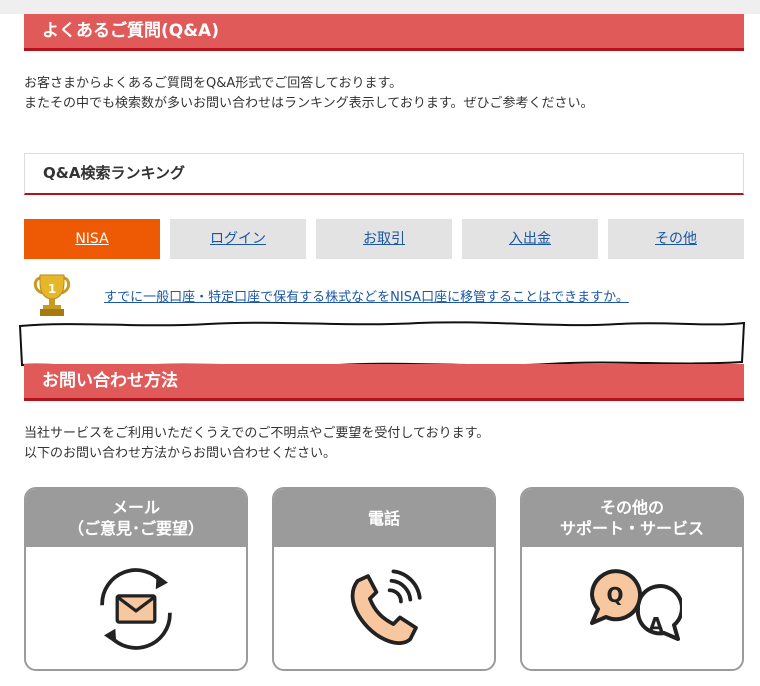  Describe the element at coordinates (632, 518) in the screenshot. I see `card-title: その他の サポート・サービス` at that location.